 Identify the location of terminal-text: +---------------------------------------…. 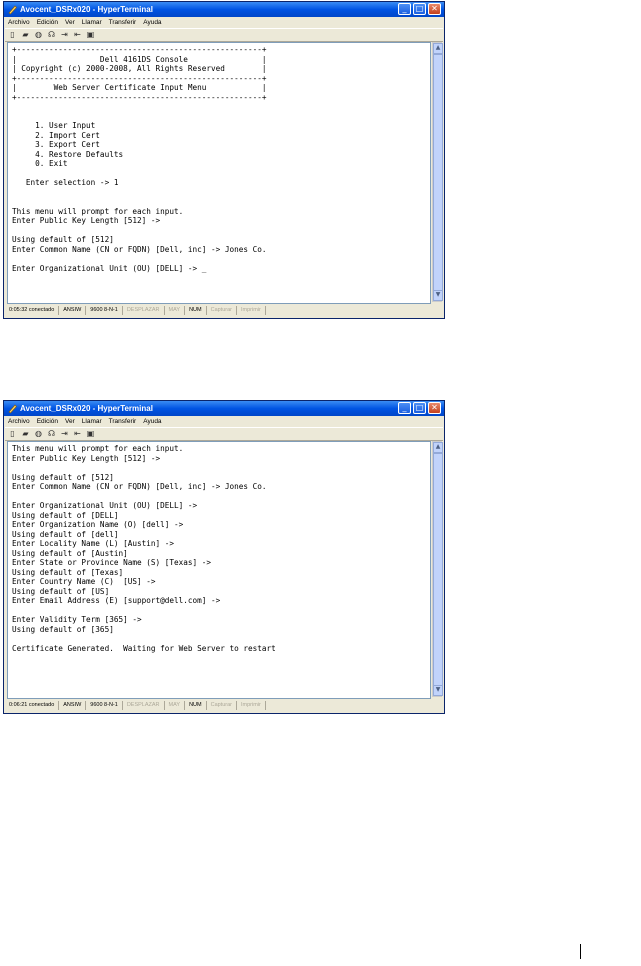
(139, 159).